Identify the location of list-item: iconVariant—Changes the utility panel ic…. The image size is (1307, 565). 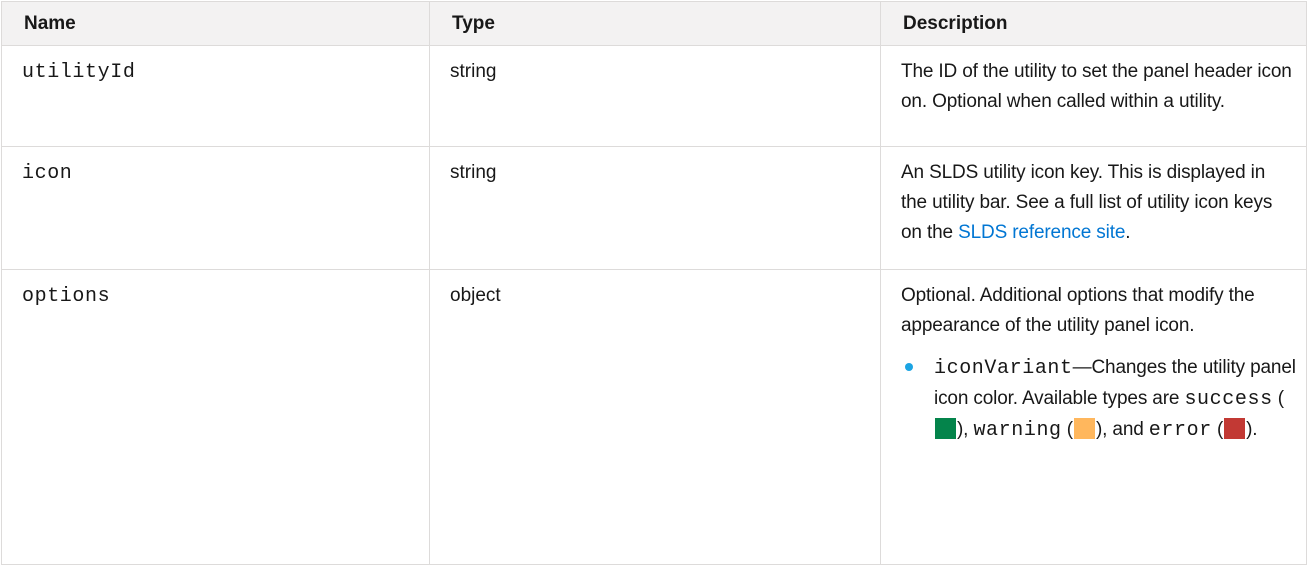
(1098, 399).